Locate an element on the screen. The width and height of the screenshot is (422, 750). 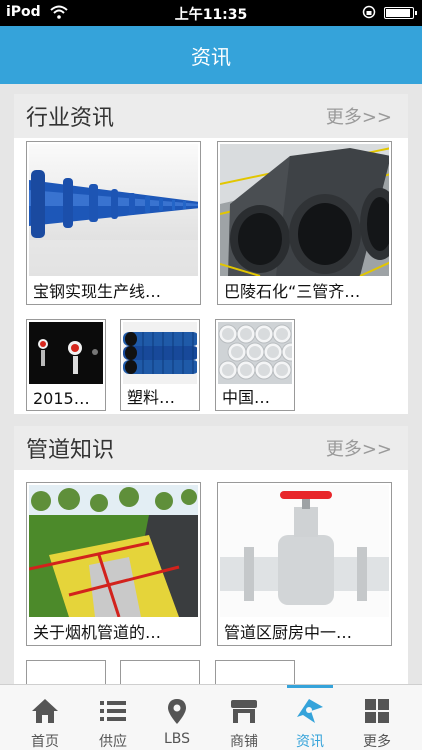
tab-label: LBS is located at coordinates (177, 739).